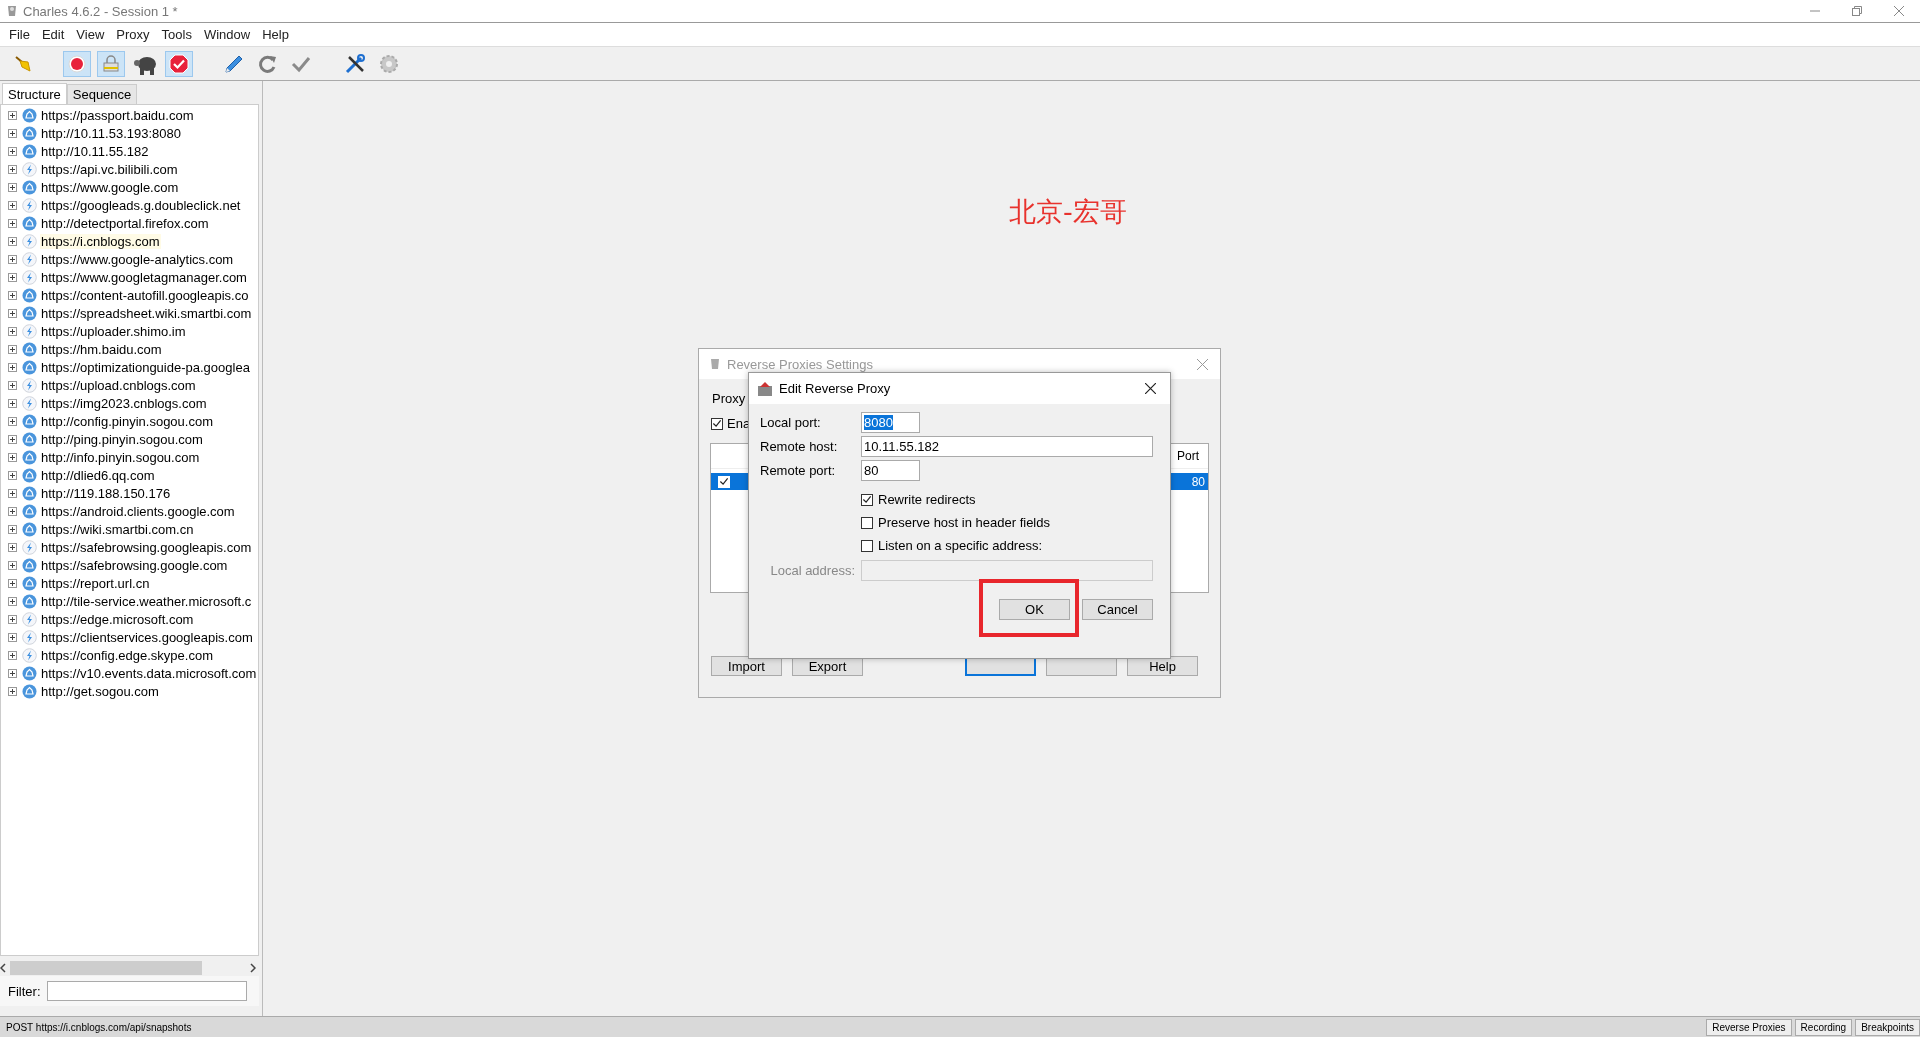 This screenshot has width=1920, height=1037. I want to click on host-item: https://clientservices.googleapis.com, so click(147, 637).